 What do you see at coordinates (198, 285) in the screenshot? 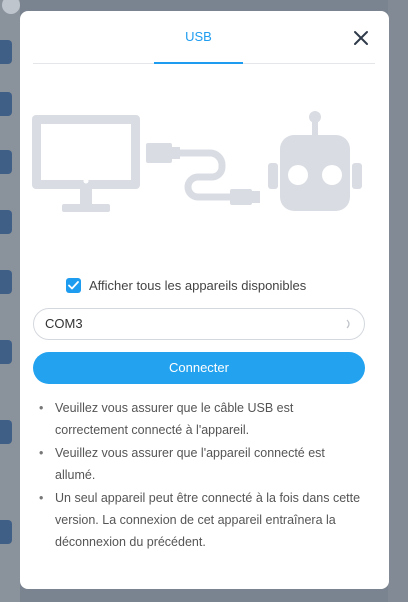
I see `show-all-devices-label: Afficher tous les appareils disponibles` at bounding box center [198, 285].